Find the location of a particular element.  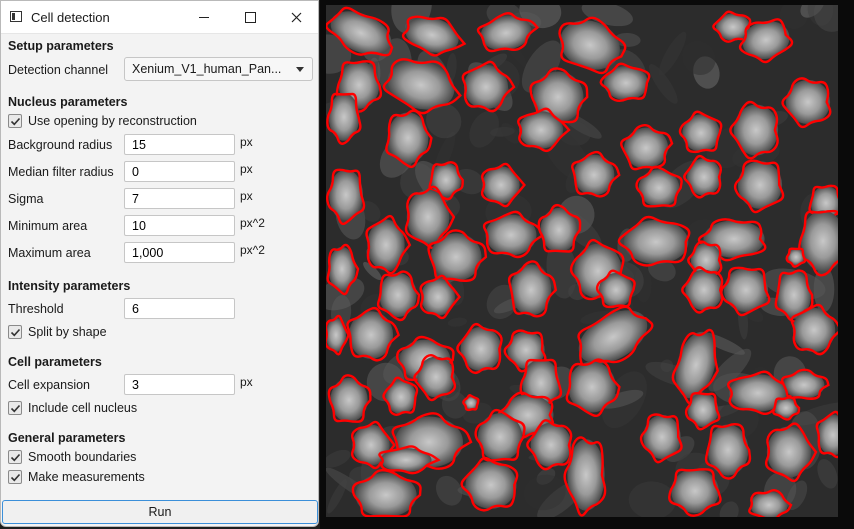

cell-expansion-label: Cell expansion is located at coordinates (49, 385).